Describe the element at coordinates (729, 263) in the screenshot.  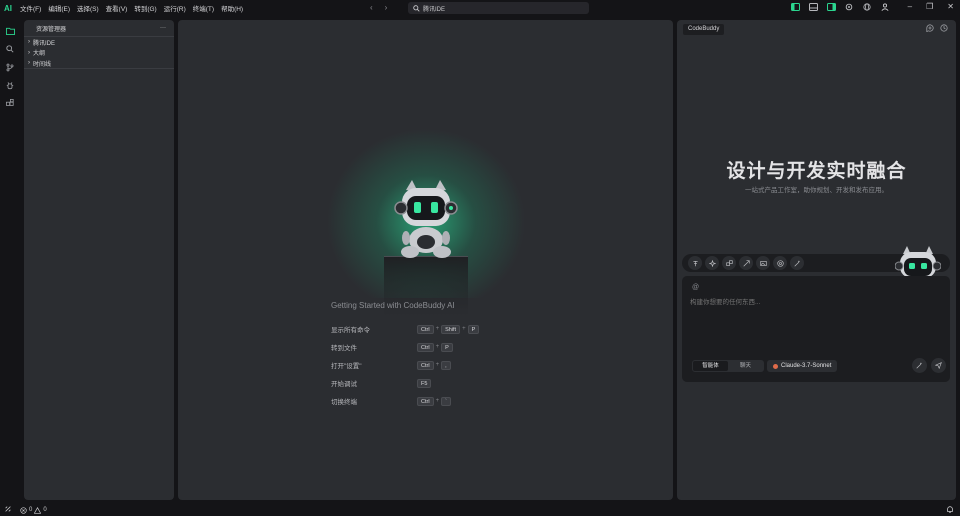
I see `plugins-icon` at that location.